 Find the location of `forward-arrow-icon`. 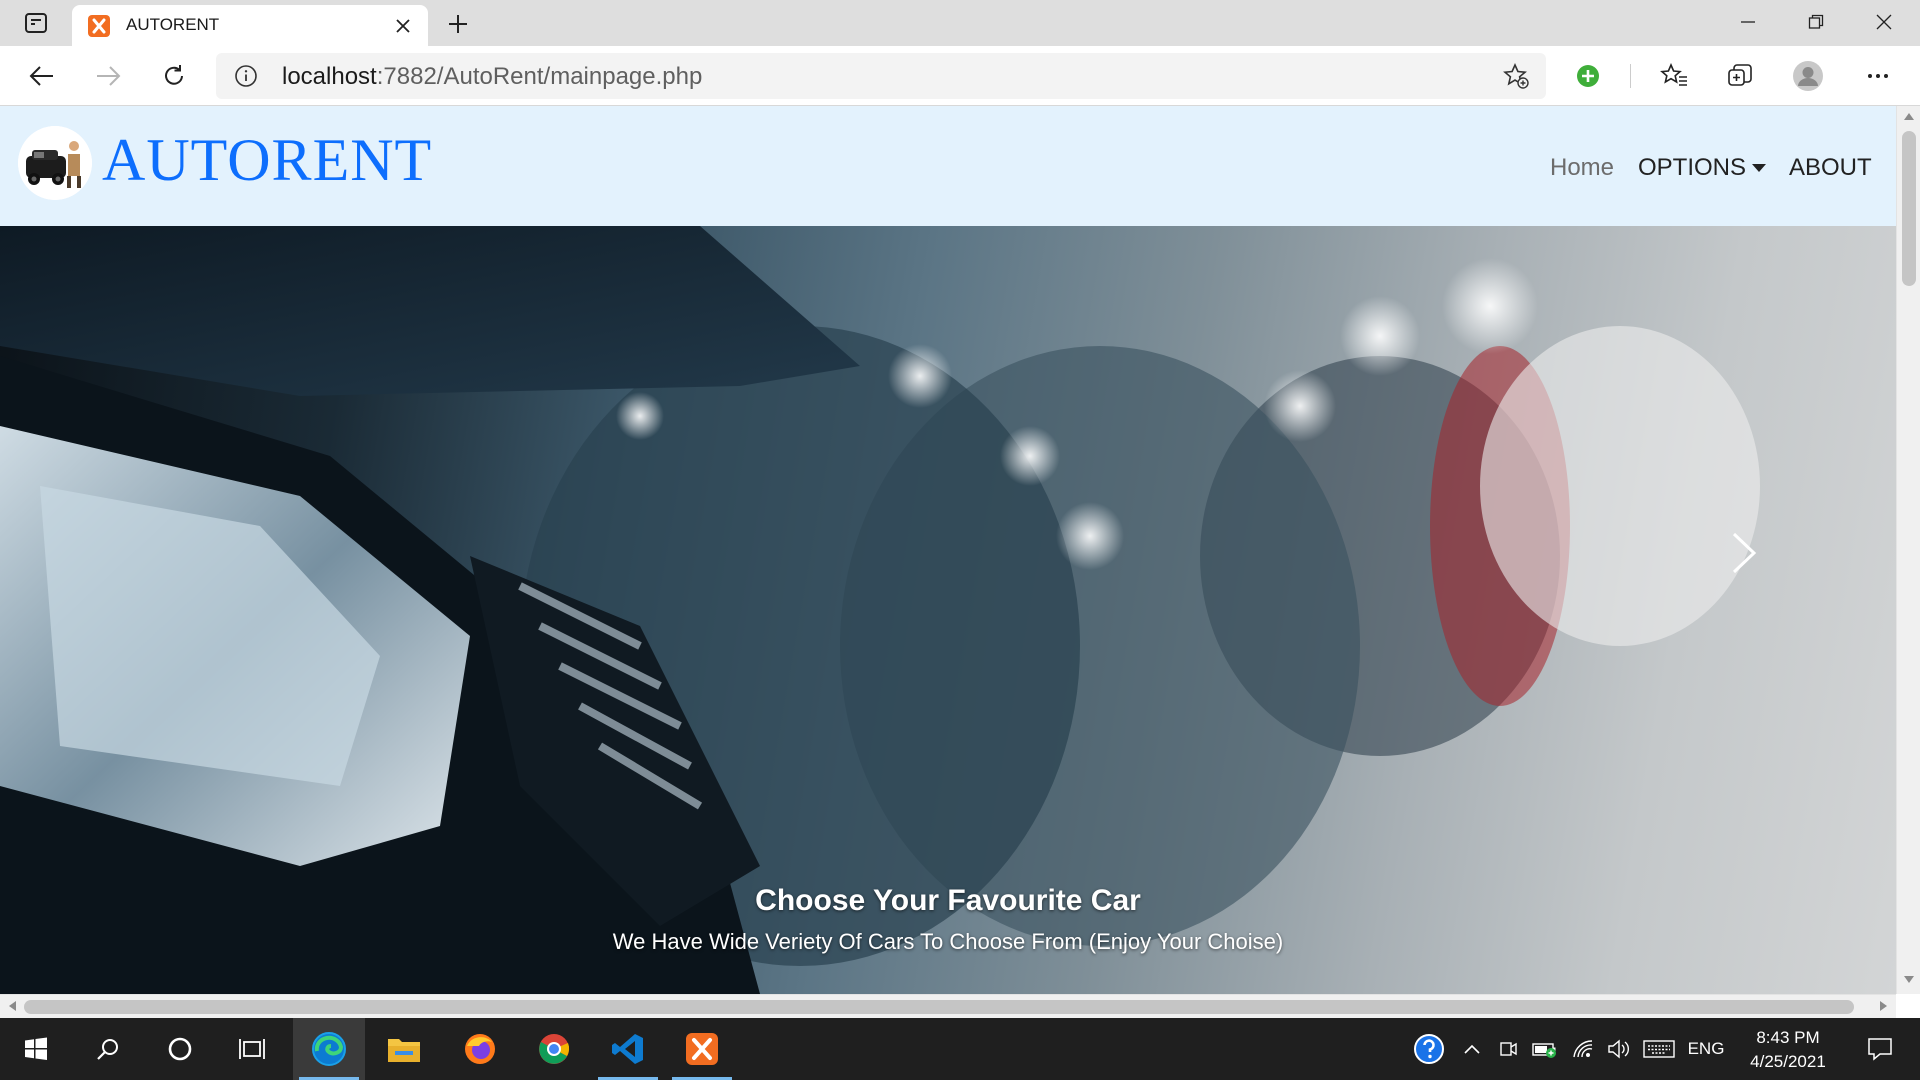

forward-arrow-icon is located at coordinates (109, 76).